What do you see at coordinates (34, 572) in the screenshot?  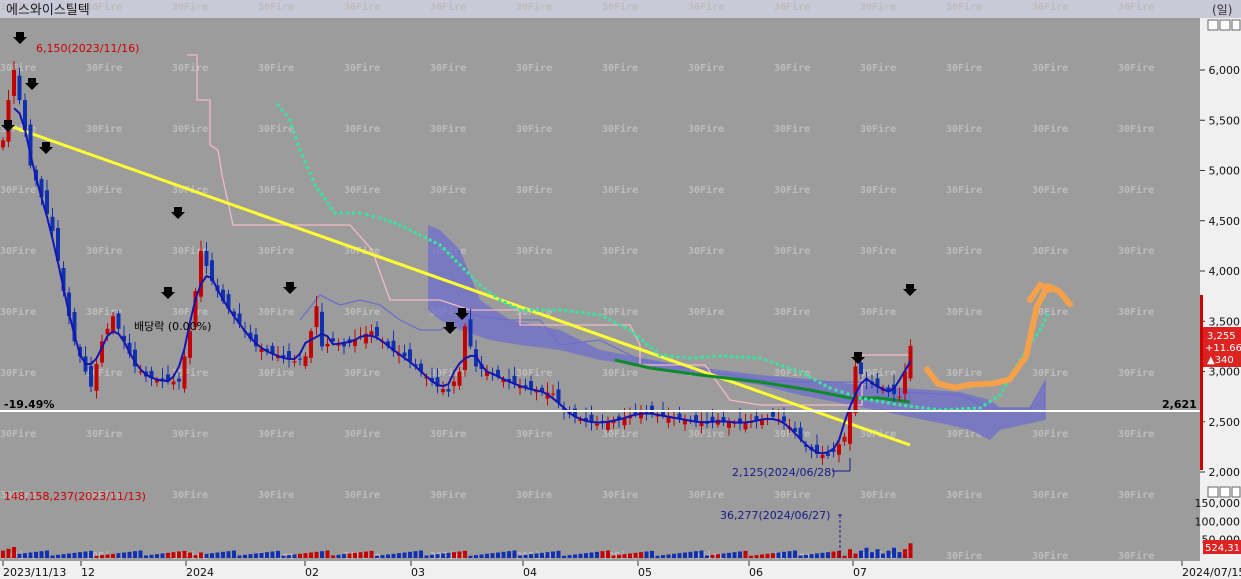 I see `date-tick-label: 2023/11/13` at bounding box center [34, 572].